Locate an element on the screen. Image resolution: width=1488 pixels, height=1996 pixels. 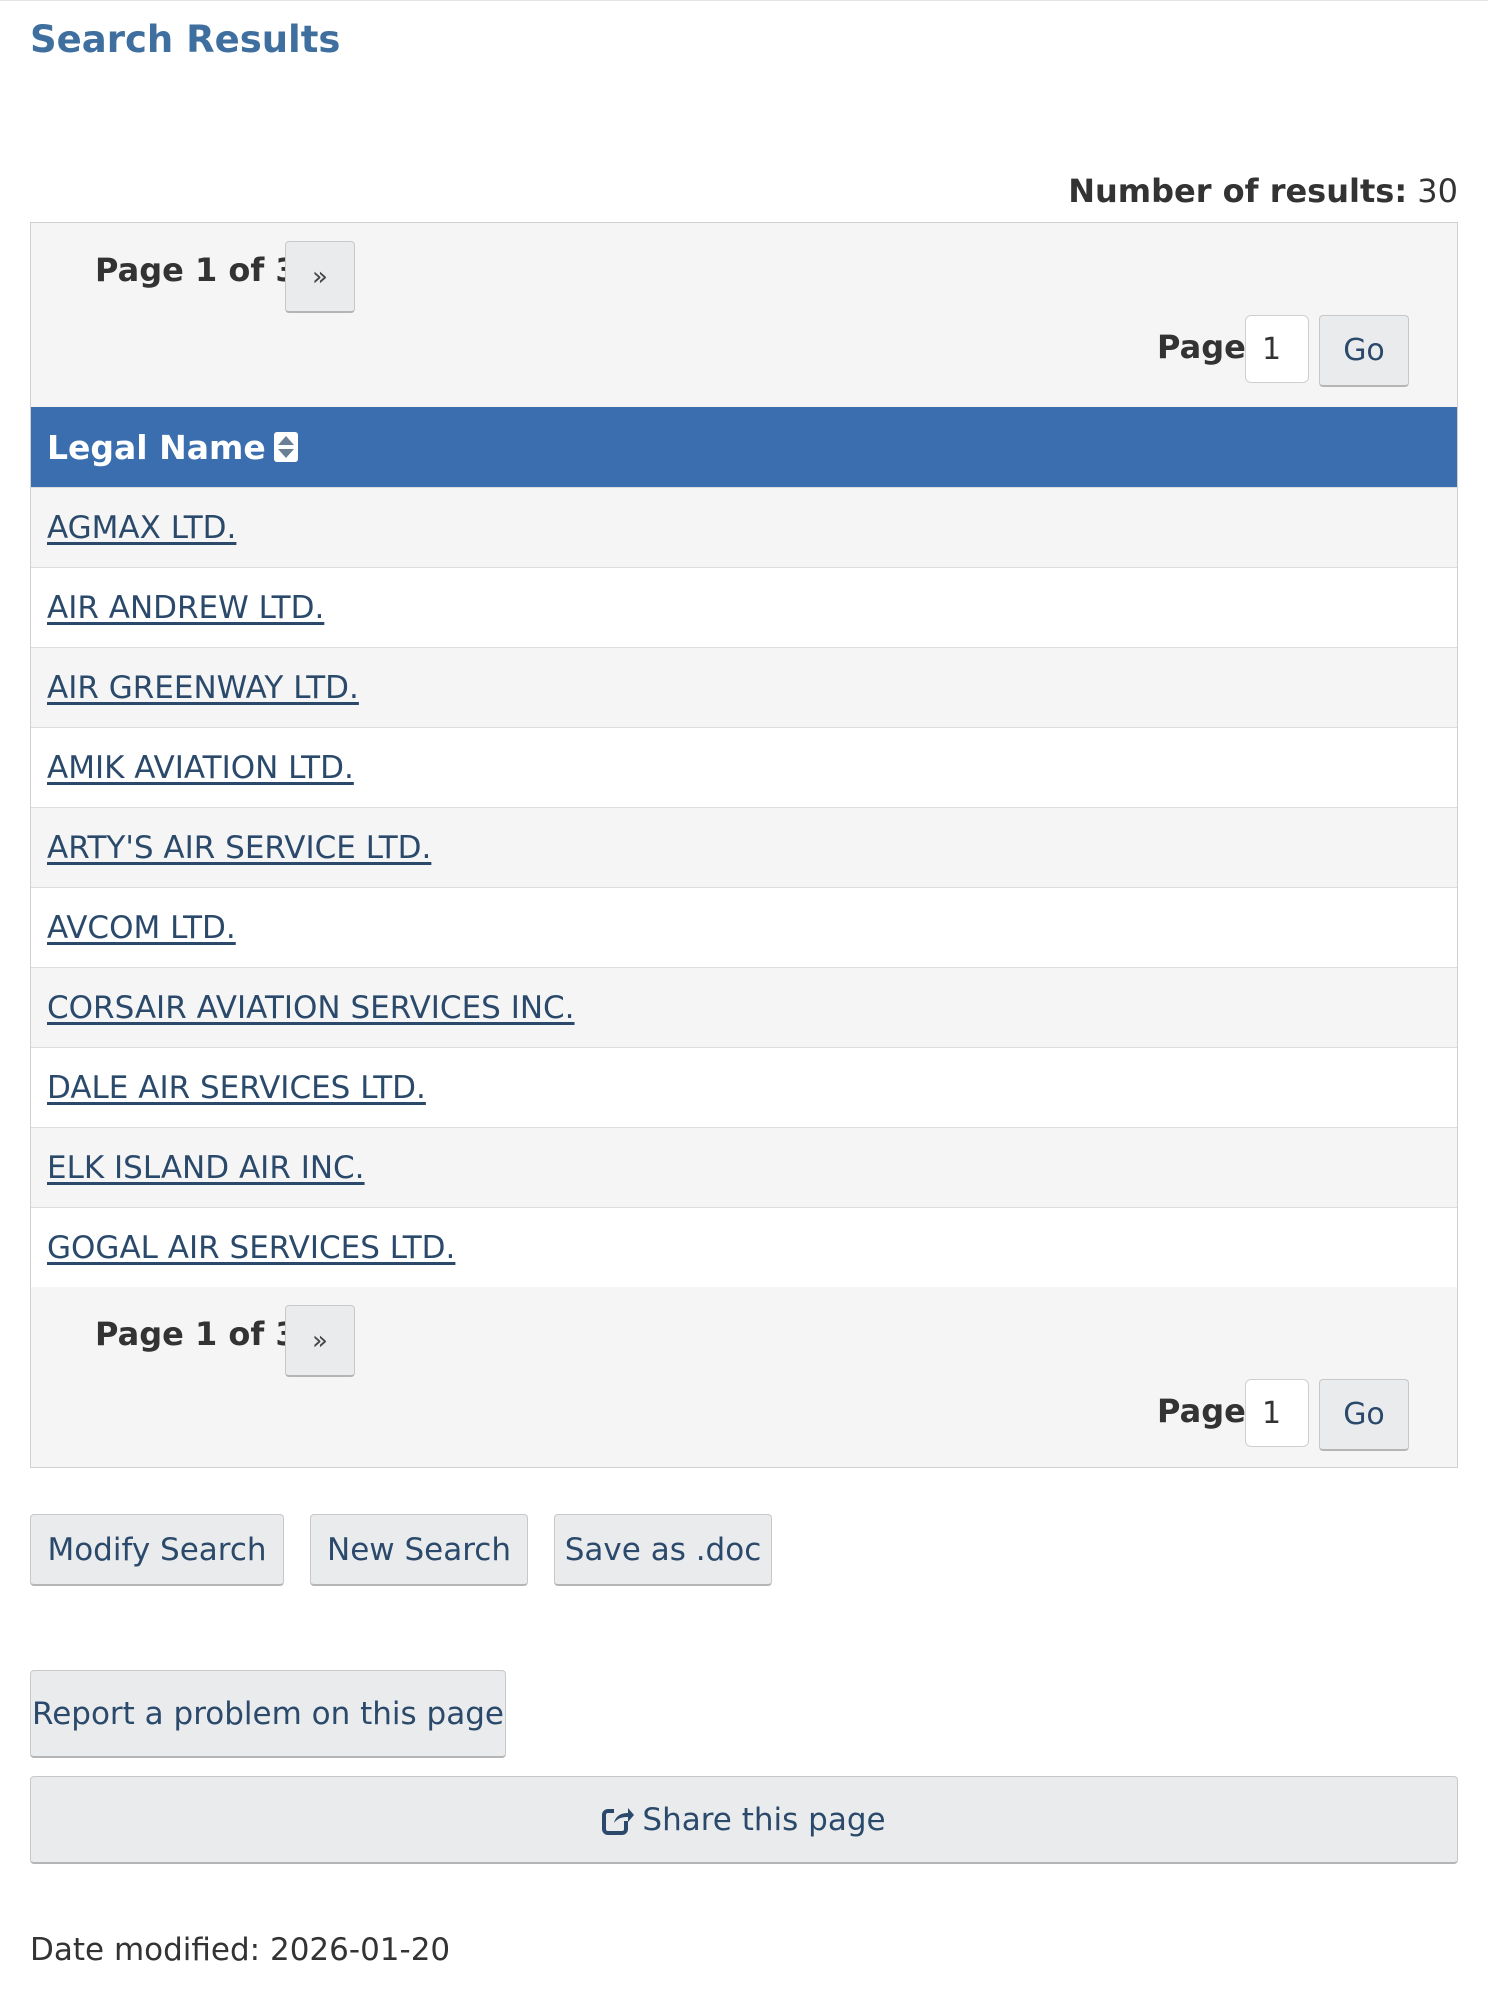
report-problem-button: Report a problem on this page is located at coordinates (268, 1714).